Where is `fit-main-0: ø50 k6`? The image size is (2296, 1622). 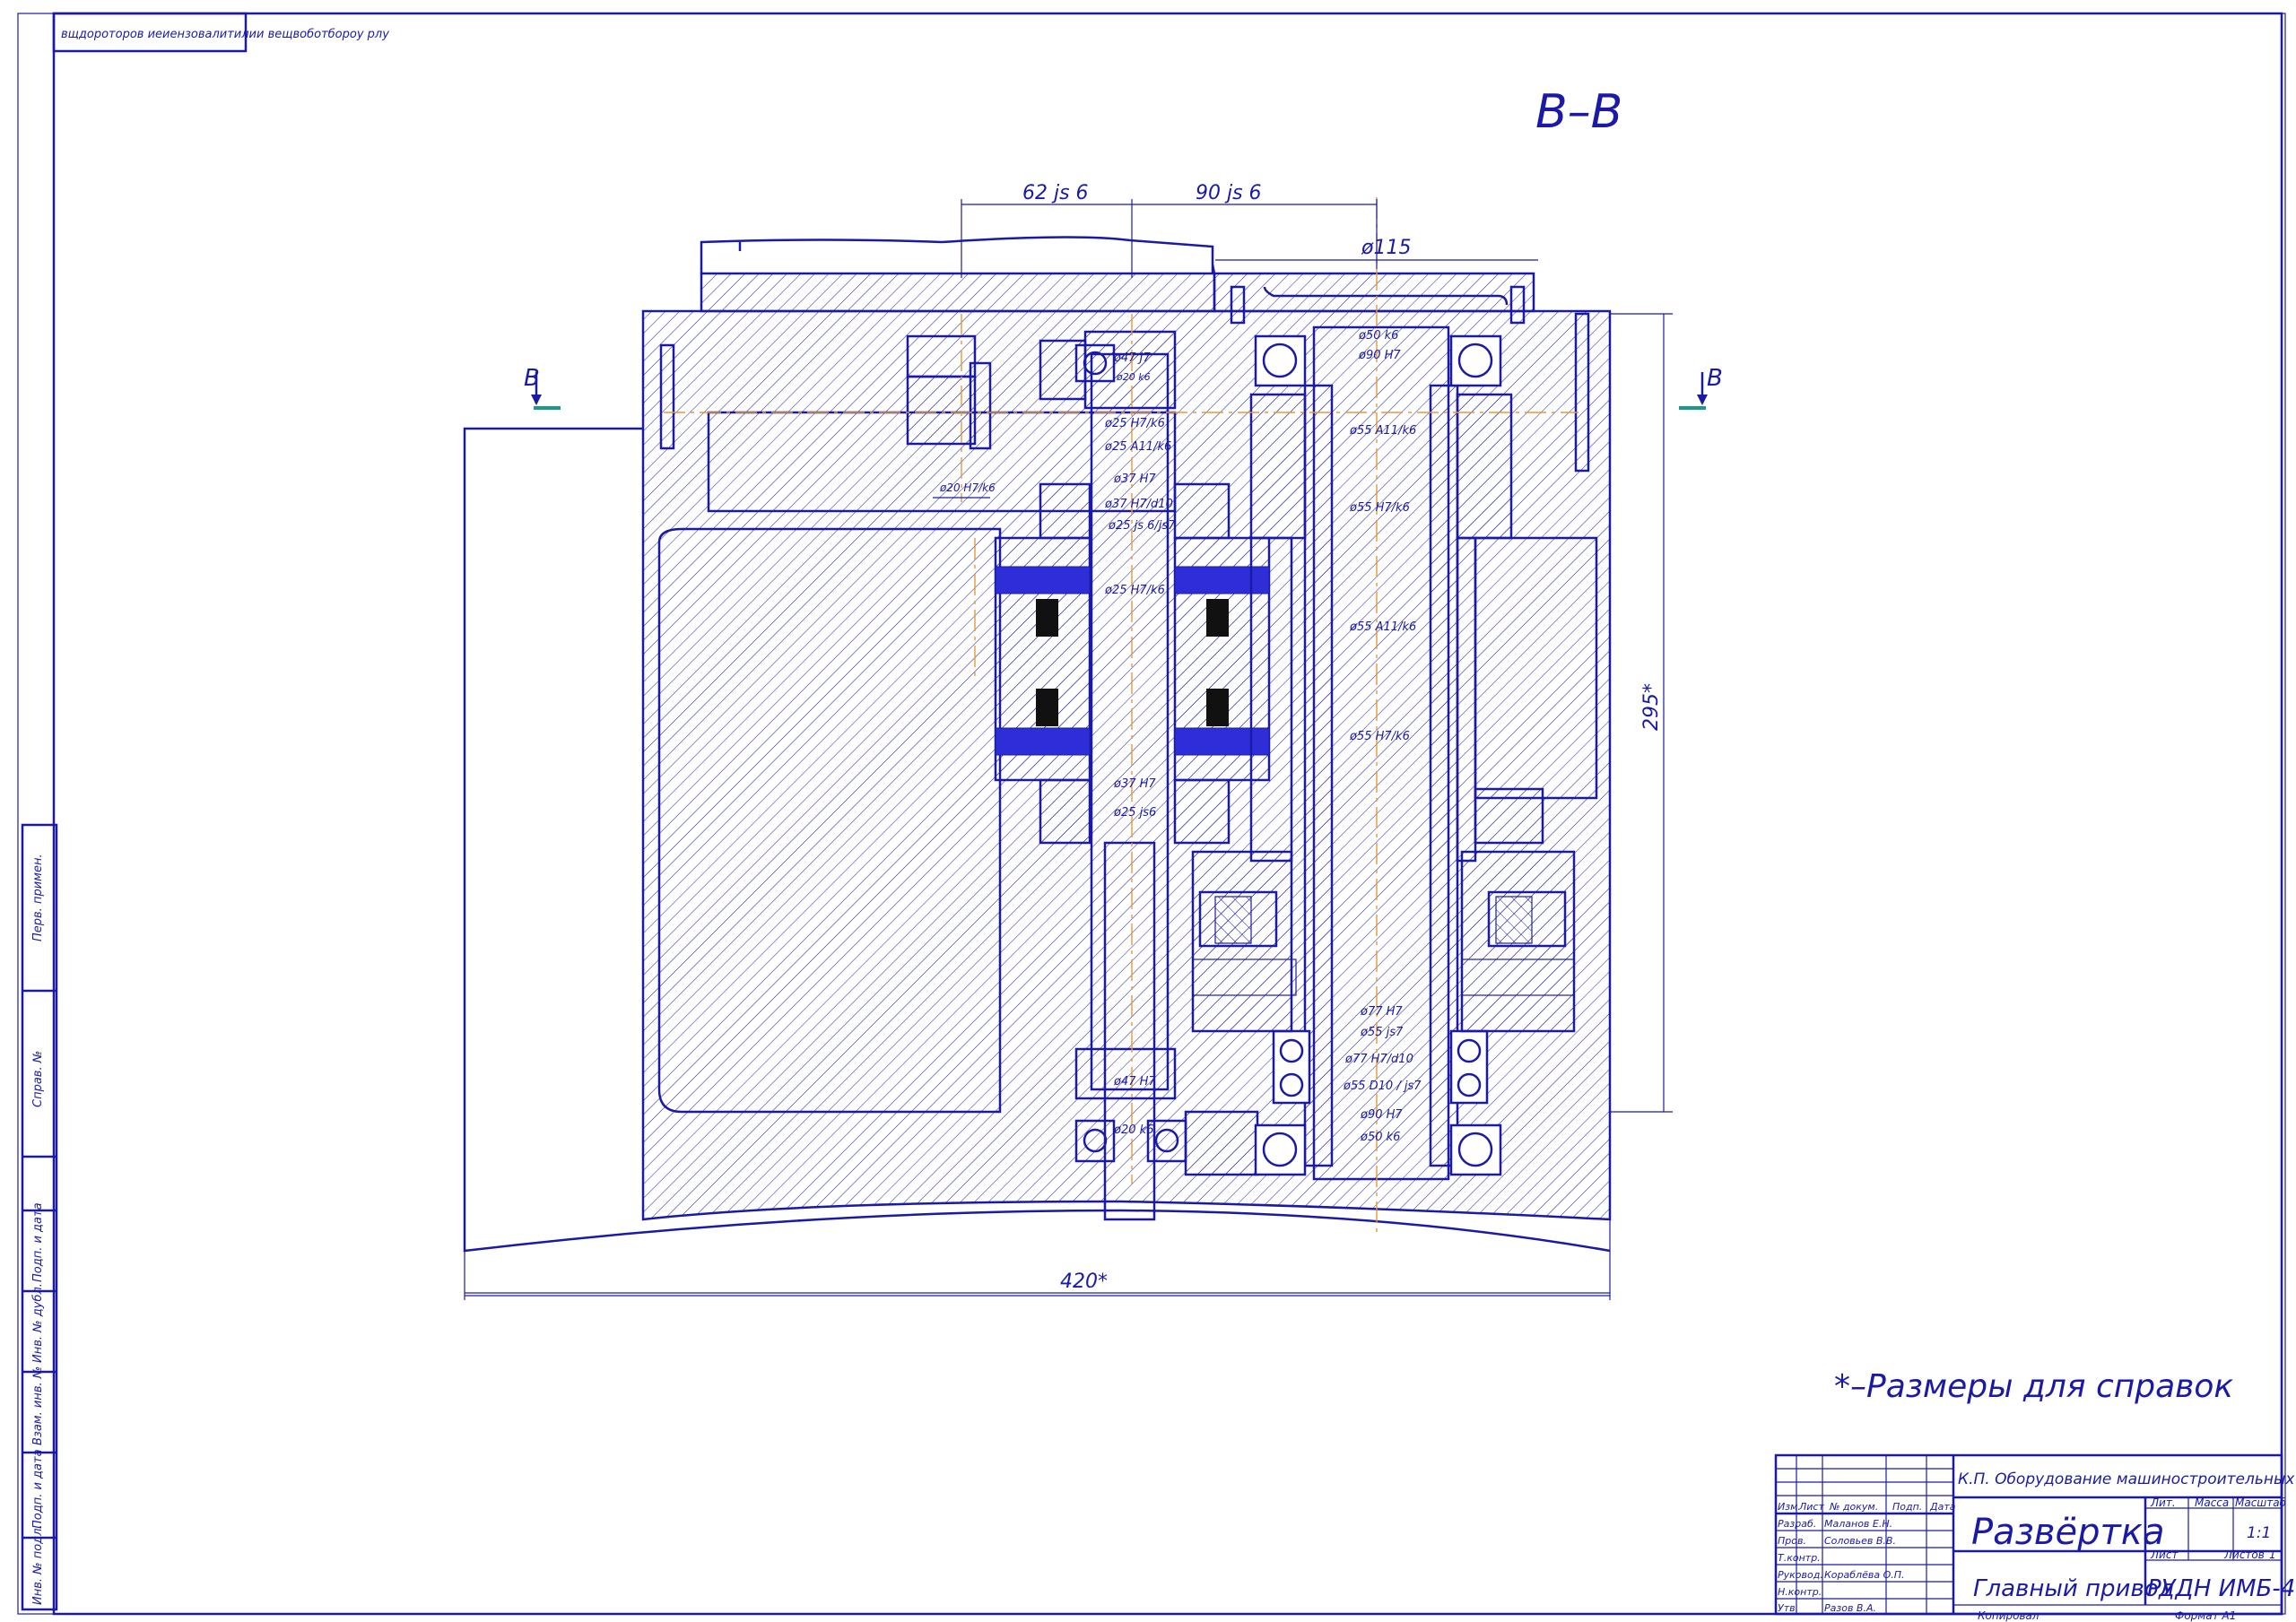
fit-main-0: ø50 k6 is located at coordinates (1378, 336).